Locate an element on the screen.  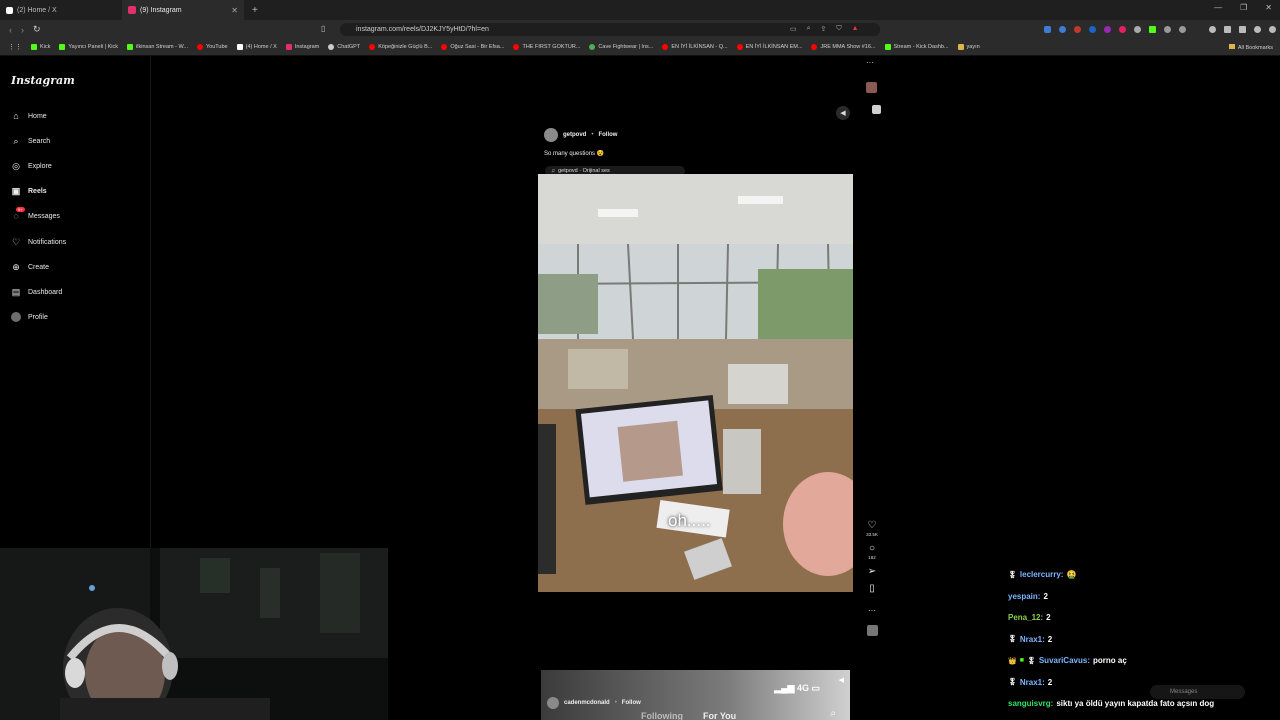
bookmark-item: Instagram is located at coordinates (302, 47).